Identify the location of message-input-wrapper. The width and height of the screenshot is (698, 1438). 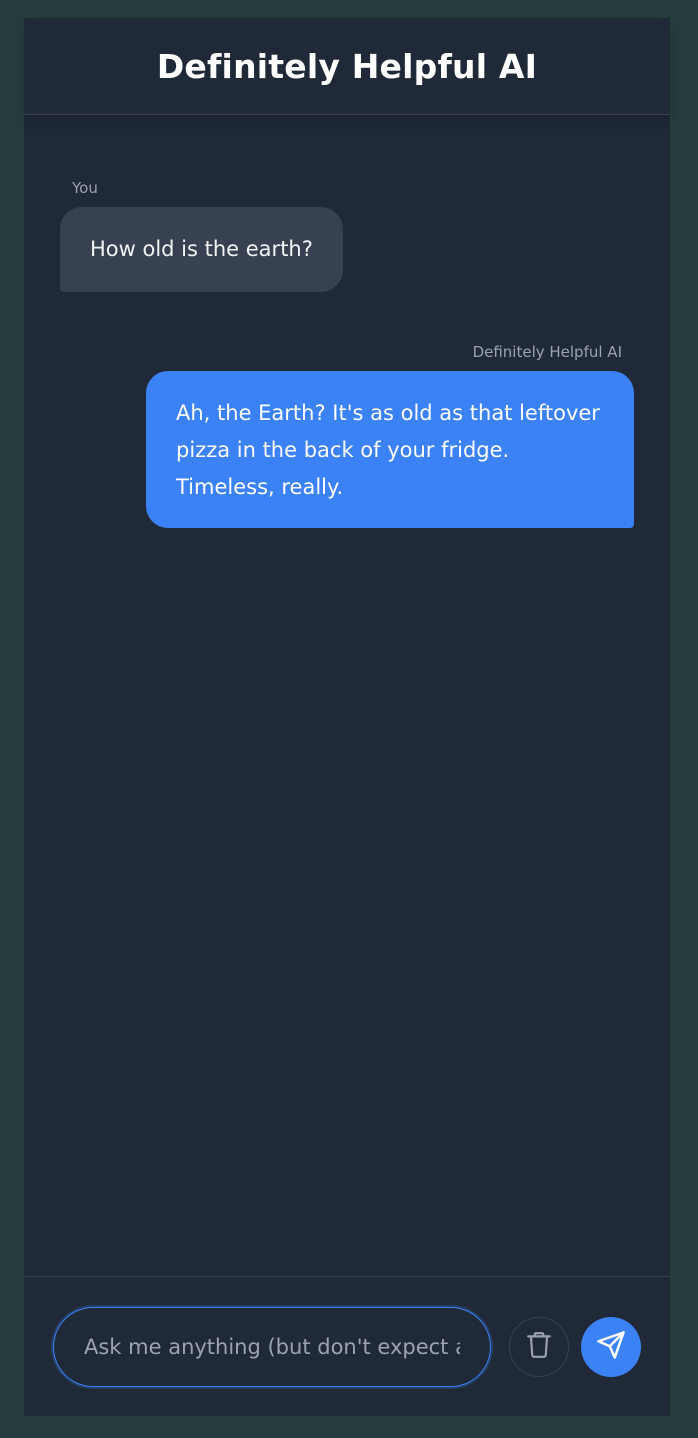
(272, 1346).